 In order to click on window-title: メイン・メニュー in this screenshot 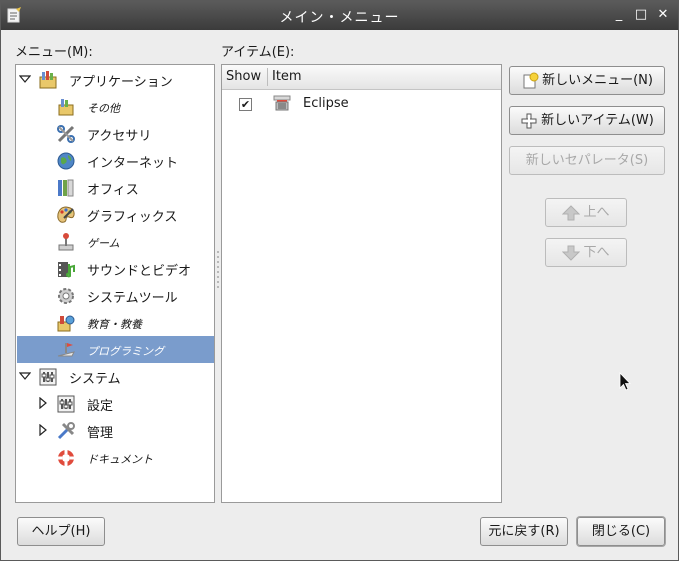, I will do `click(339, 18)`.